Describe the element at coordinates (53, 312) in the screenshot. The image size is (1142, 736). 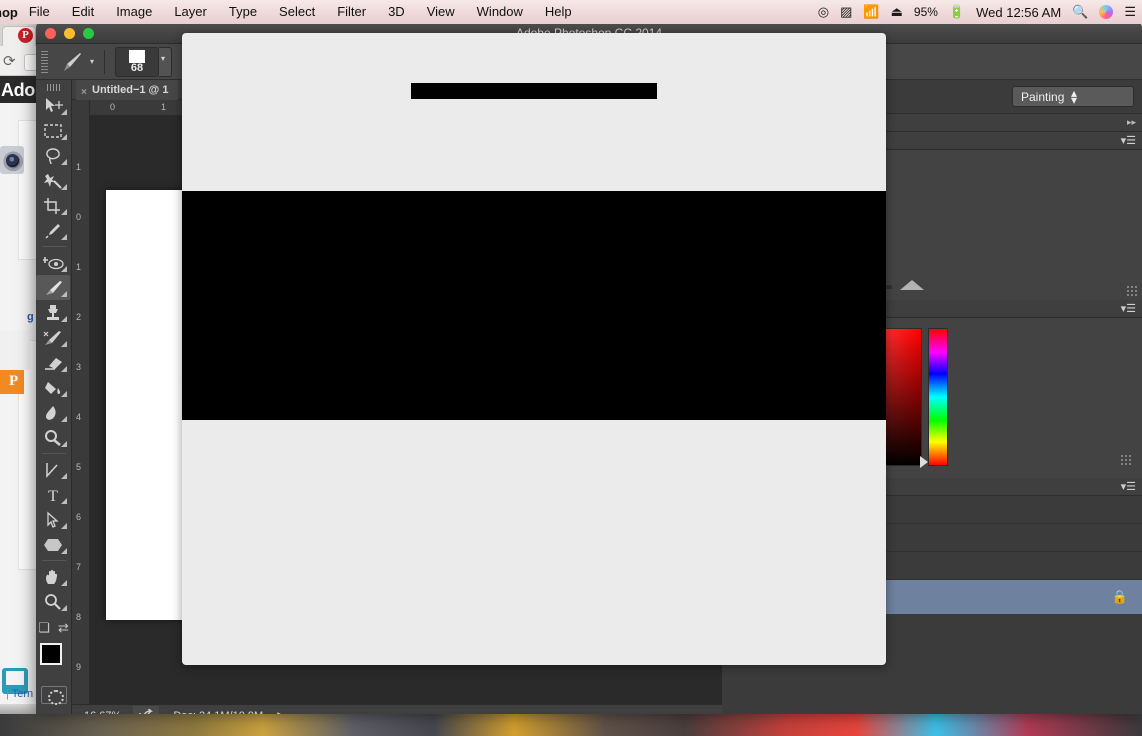
I see `clone-stamp-tool` at that location.